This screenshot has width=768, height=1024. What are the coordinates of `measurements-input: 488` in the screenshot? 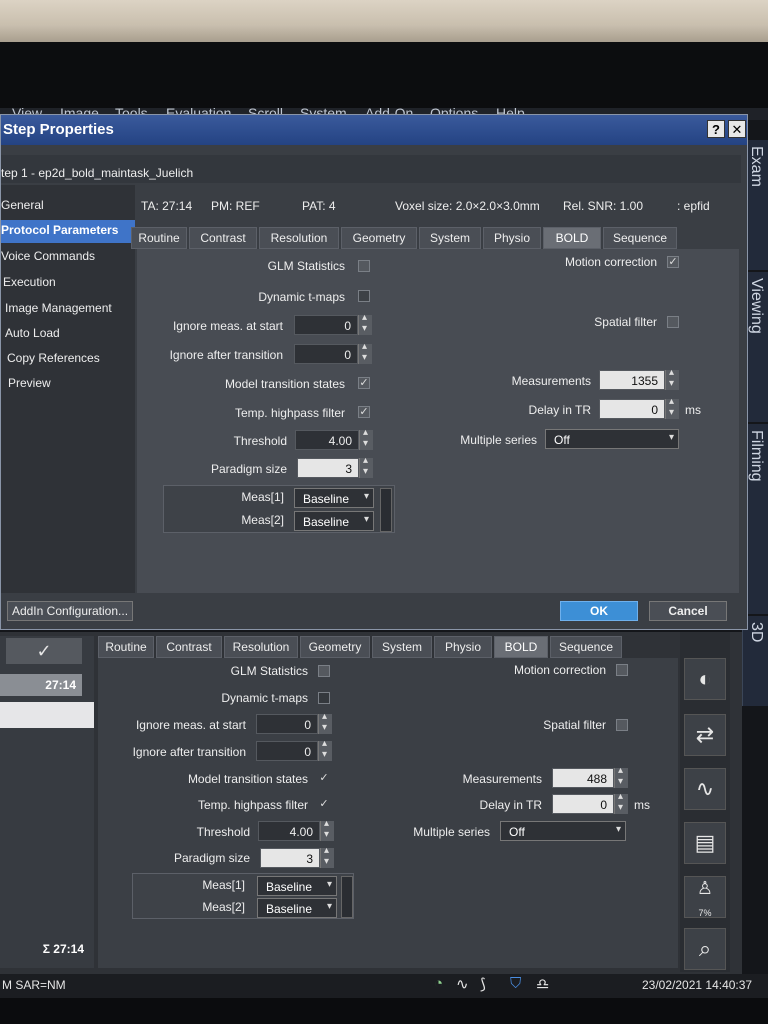 It's located at (583, 778).